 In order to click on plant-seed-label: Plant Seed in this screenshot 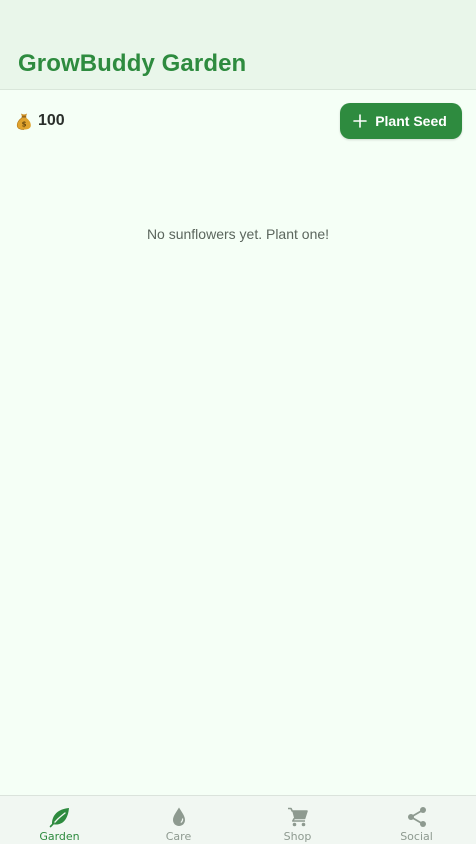, I will do `click(411, 121)`.